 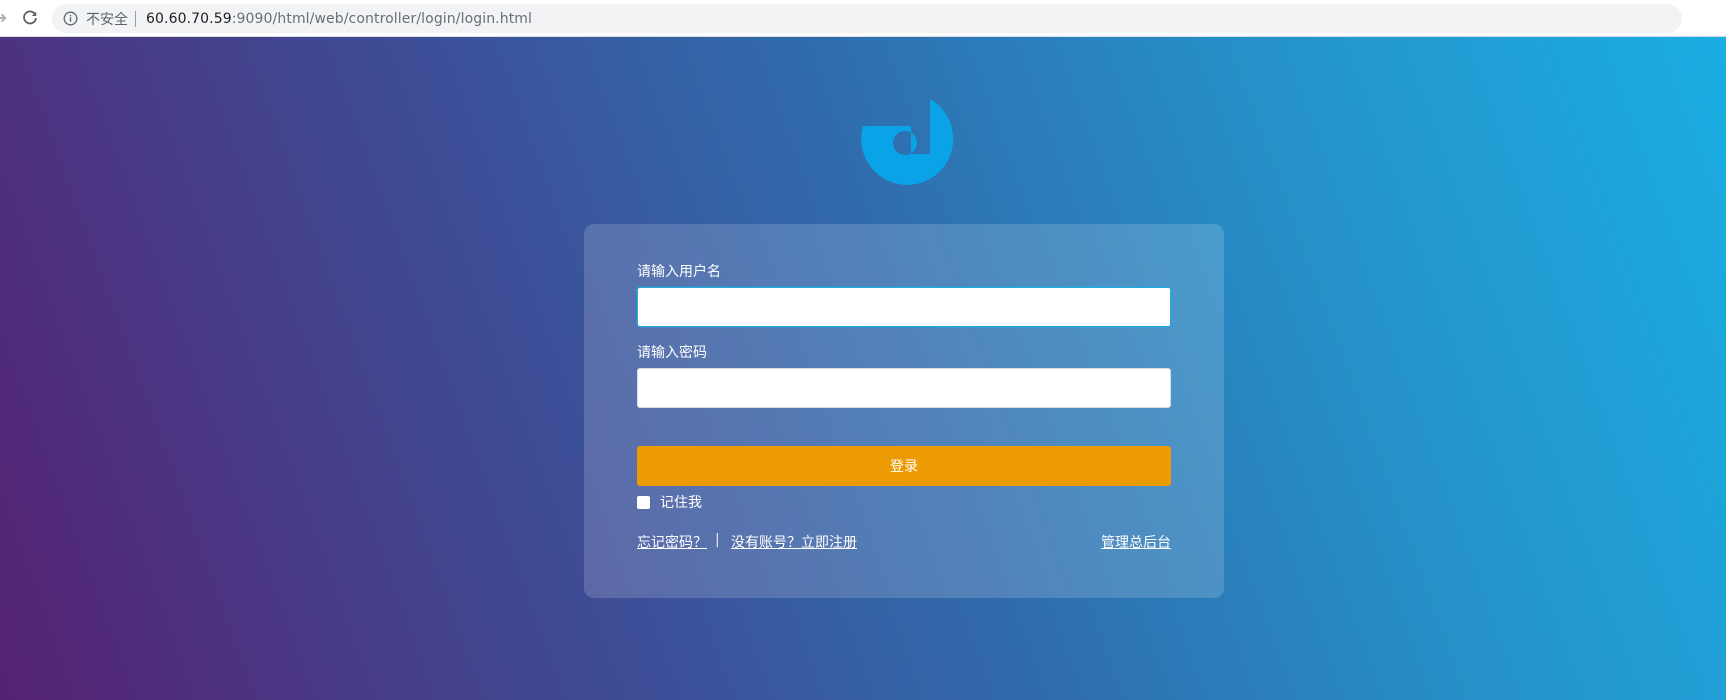 What do you see at coordinates (1136, 542) in the screenshot?
I see `admin-console-link: 管理总后台` at bounding box center [1136, 542].